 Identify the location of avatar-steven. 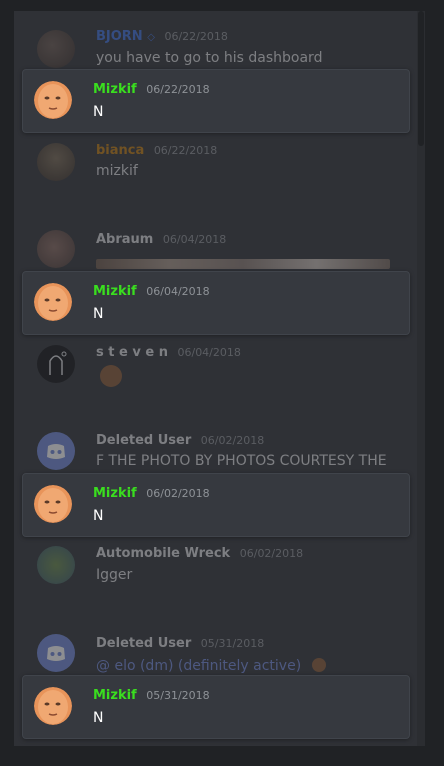
(56, 364).